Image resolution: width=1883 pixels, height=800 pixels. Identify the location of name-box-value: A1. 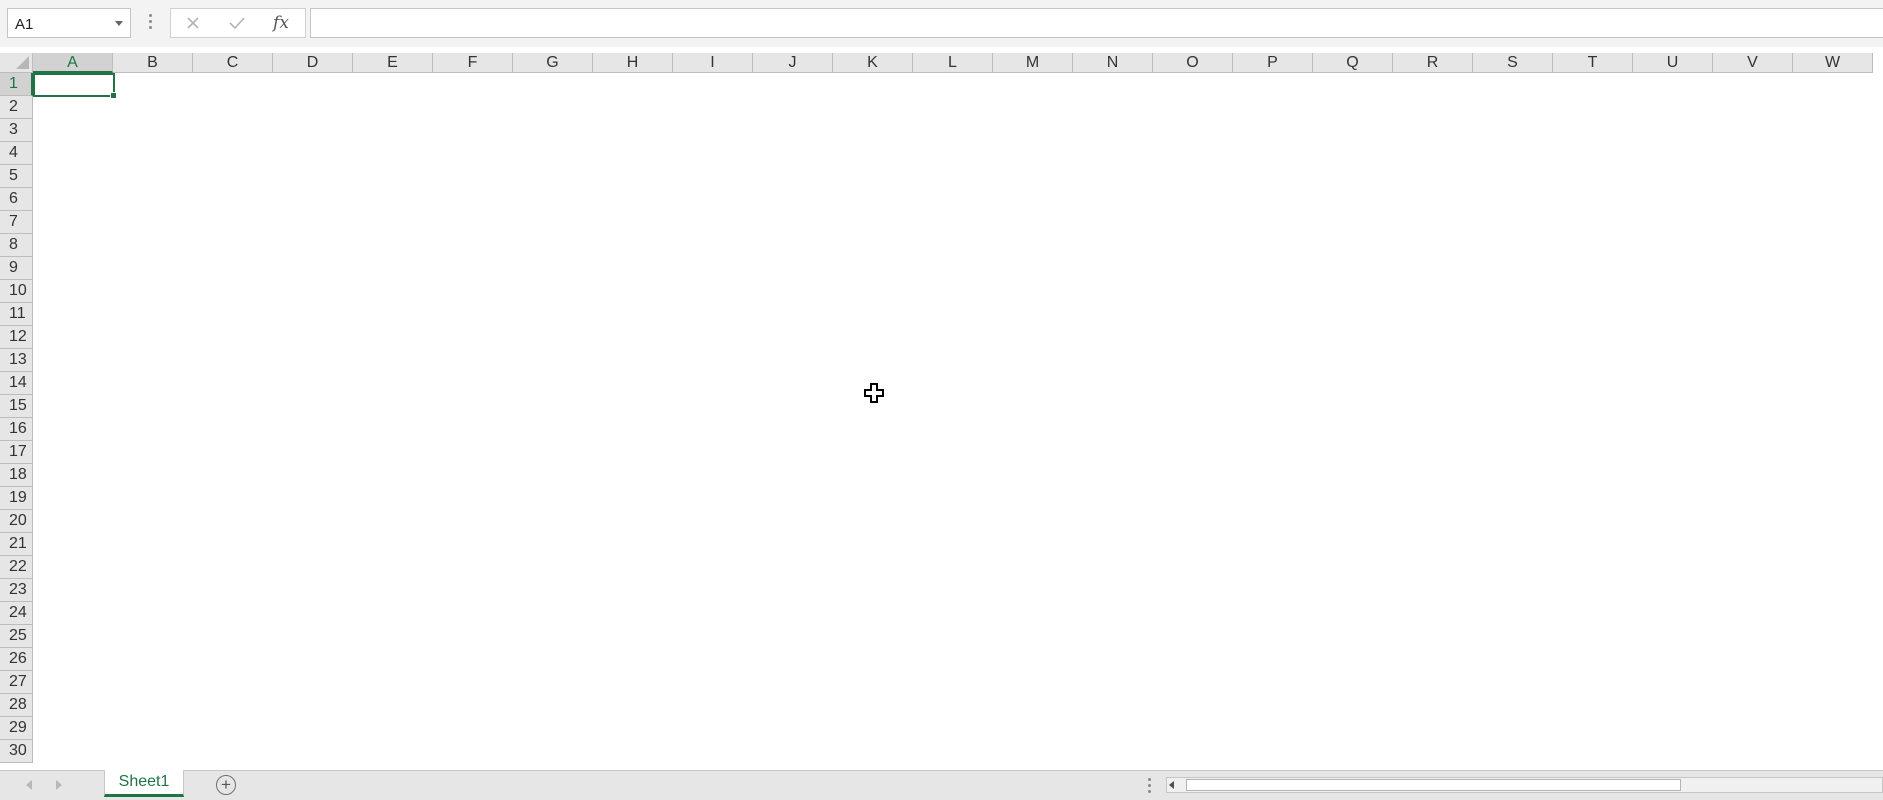
(24, 24).